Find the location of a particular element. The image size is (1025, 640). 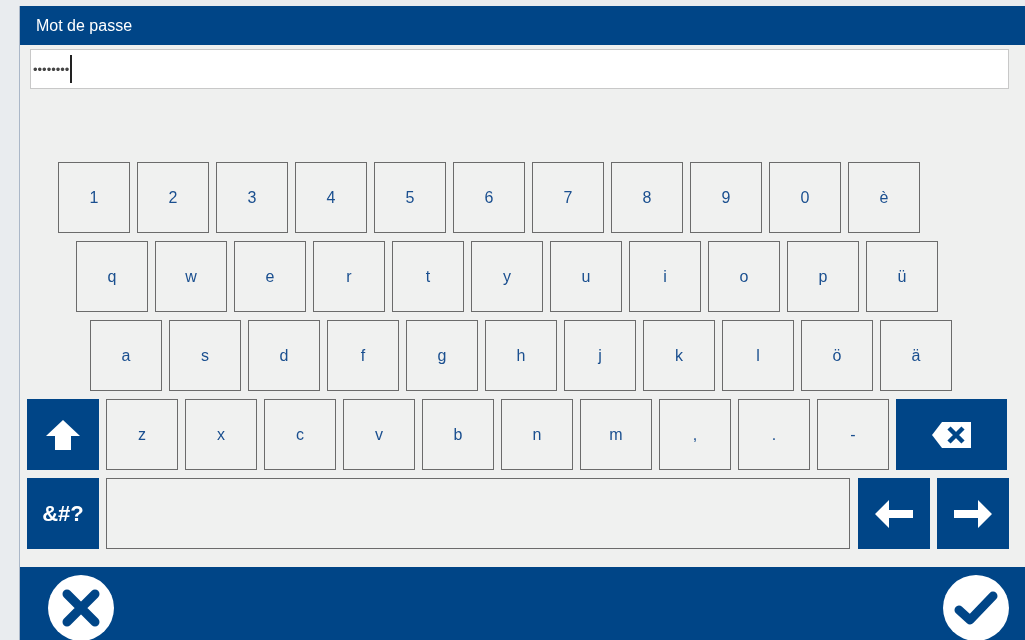

dialog-title: Mot de passe is located at coordinates (522, 25).